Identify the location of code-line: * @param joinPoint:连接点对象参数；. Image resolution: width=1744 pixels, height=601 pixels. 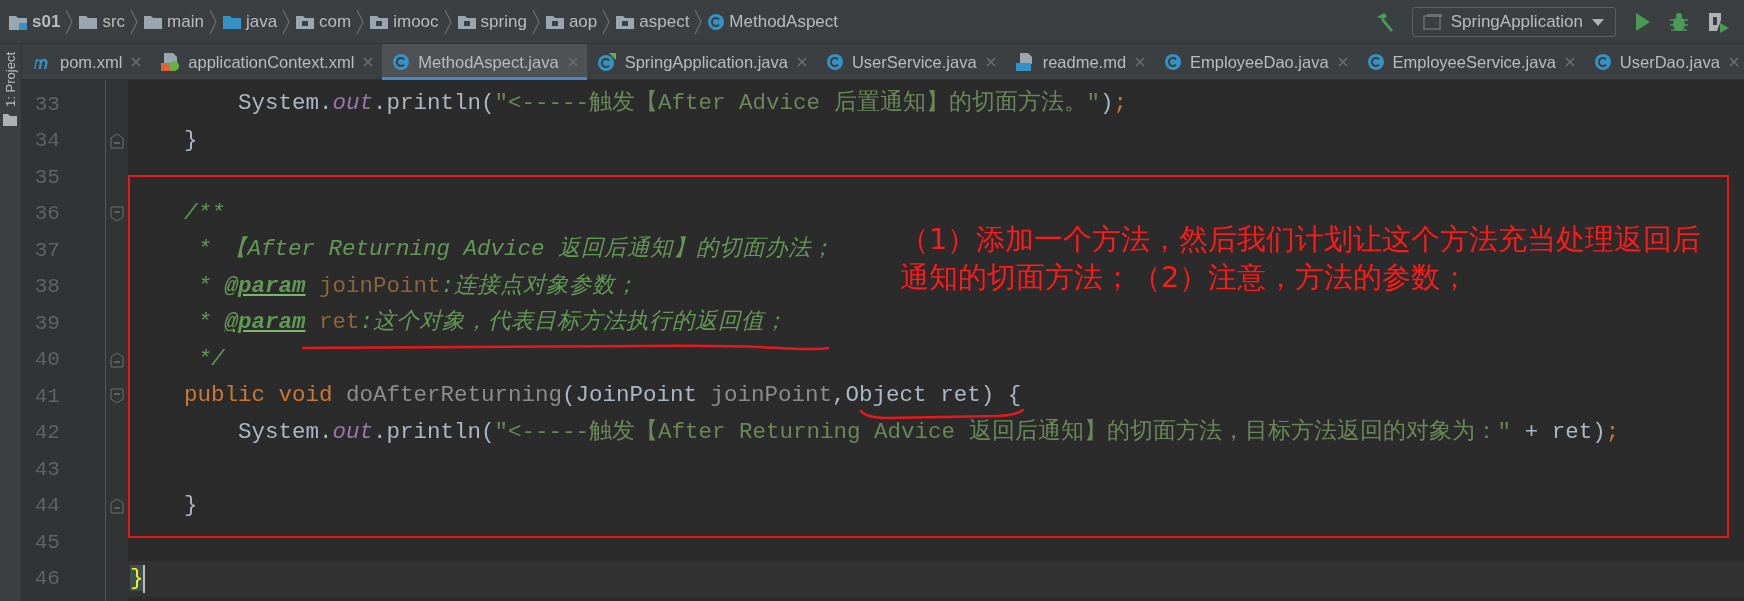
(417, 286).